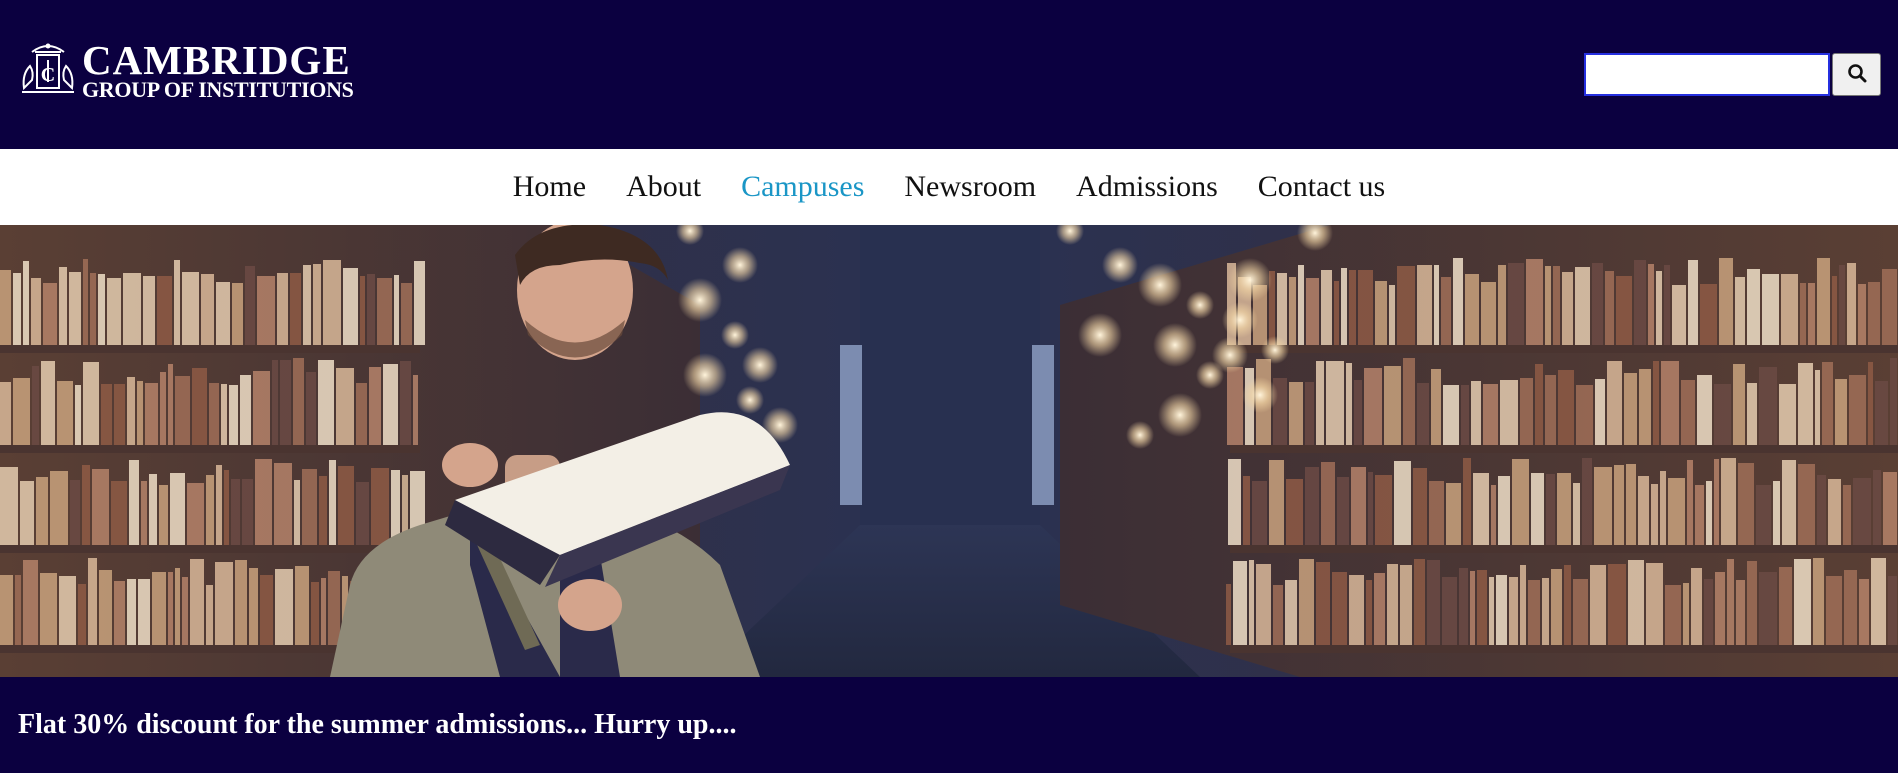 The height and width of the screenshot is (773, 1898). What do you see at coordinates (970, 187) in the screenshot?
I see `nav-newsroom: Newsroom` at bounding box center [970, 187].